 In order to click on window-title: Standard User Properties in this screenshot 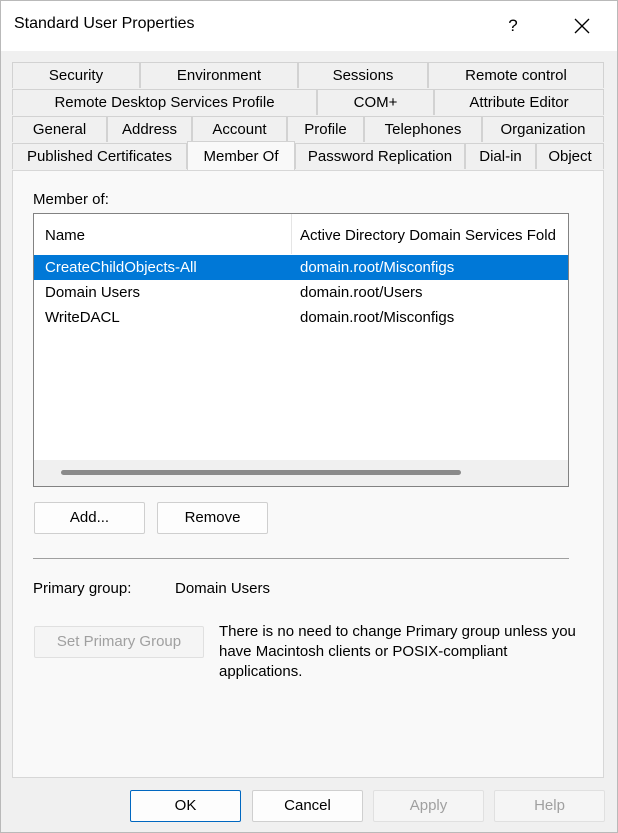, I will do `click(104, 23)`.